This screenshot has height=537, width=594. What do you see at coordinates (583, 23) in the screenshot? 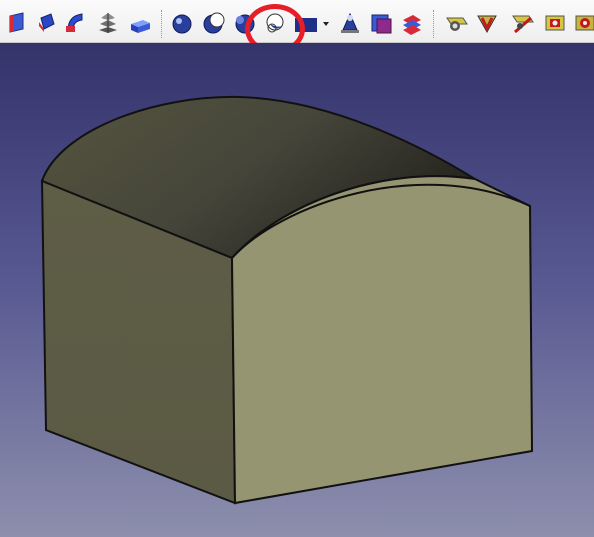
I see `measure-toggle-3d-icon` at bounding box center [583, 23].